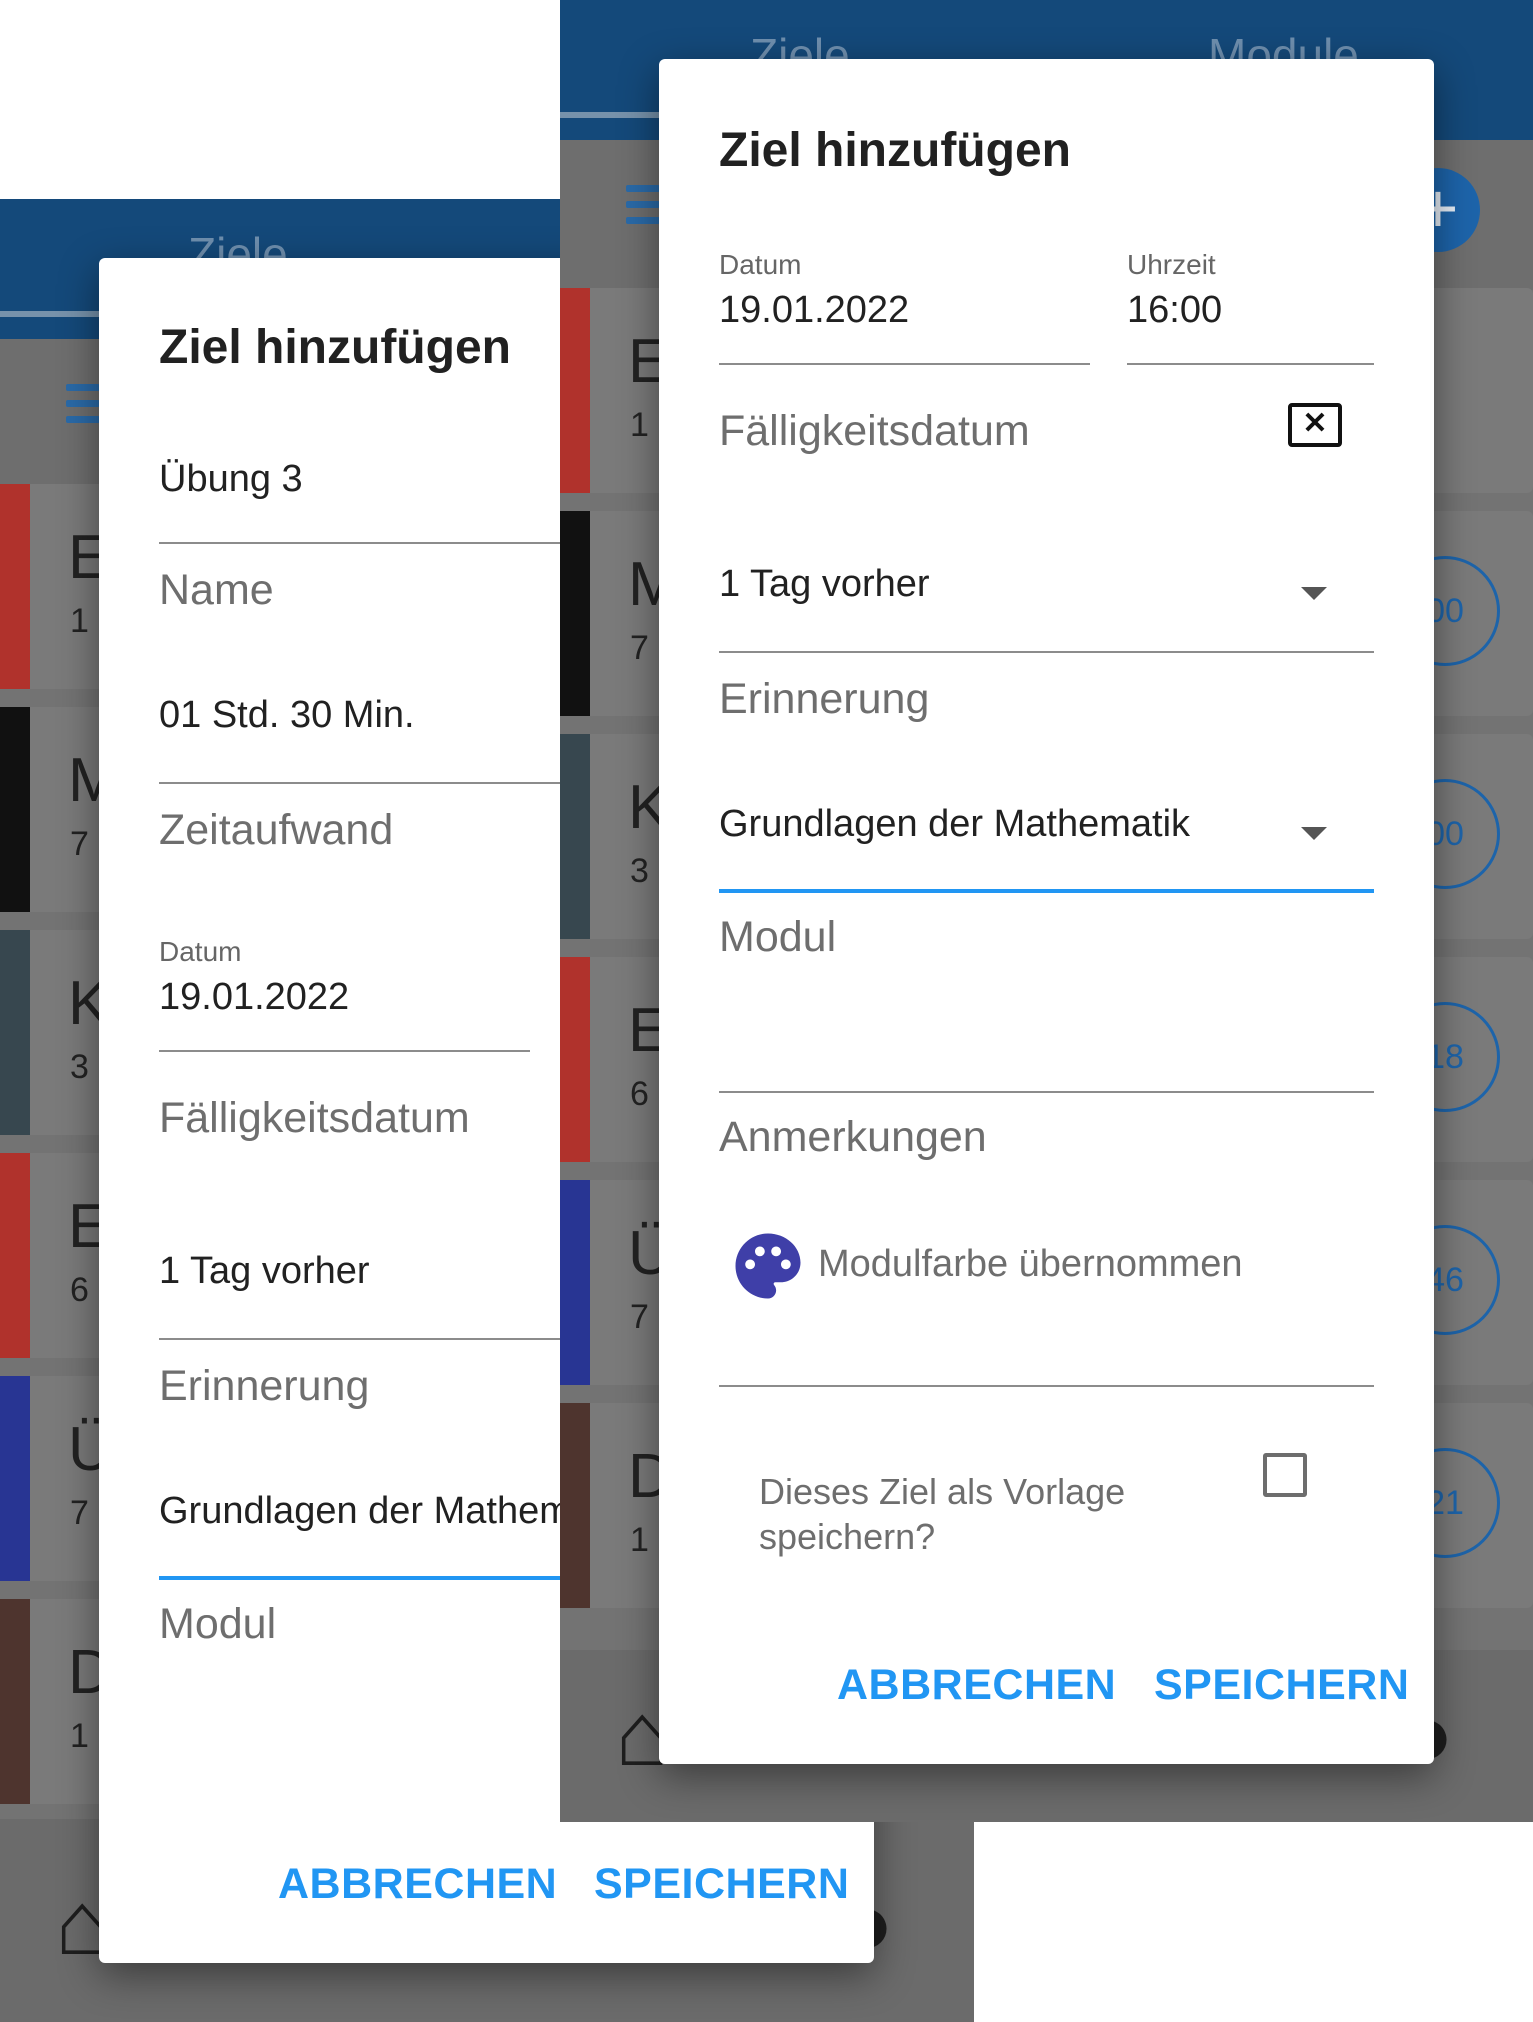 This screenshot has width=1533, height=2022. What do you see at coordinates (1046, 1386) in the screenshot?
I see `color-underline` at bounding box center [1046, 1386].